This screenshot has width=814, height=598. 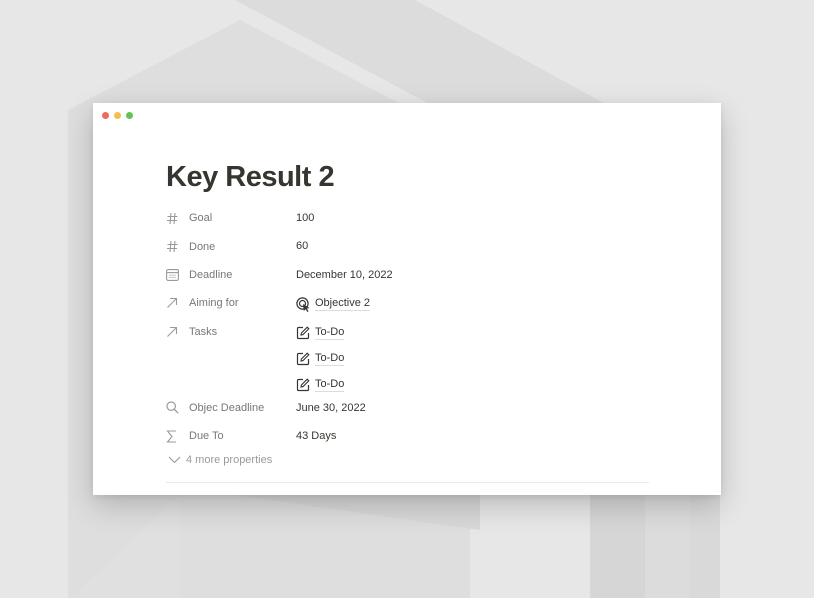 I want to click on property-name: Due To, so click(x=206, y=436).